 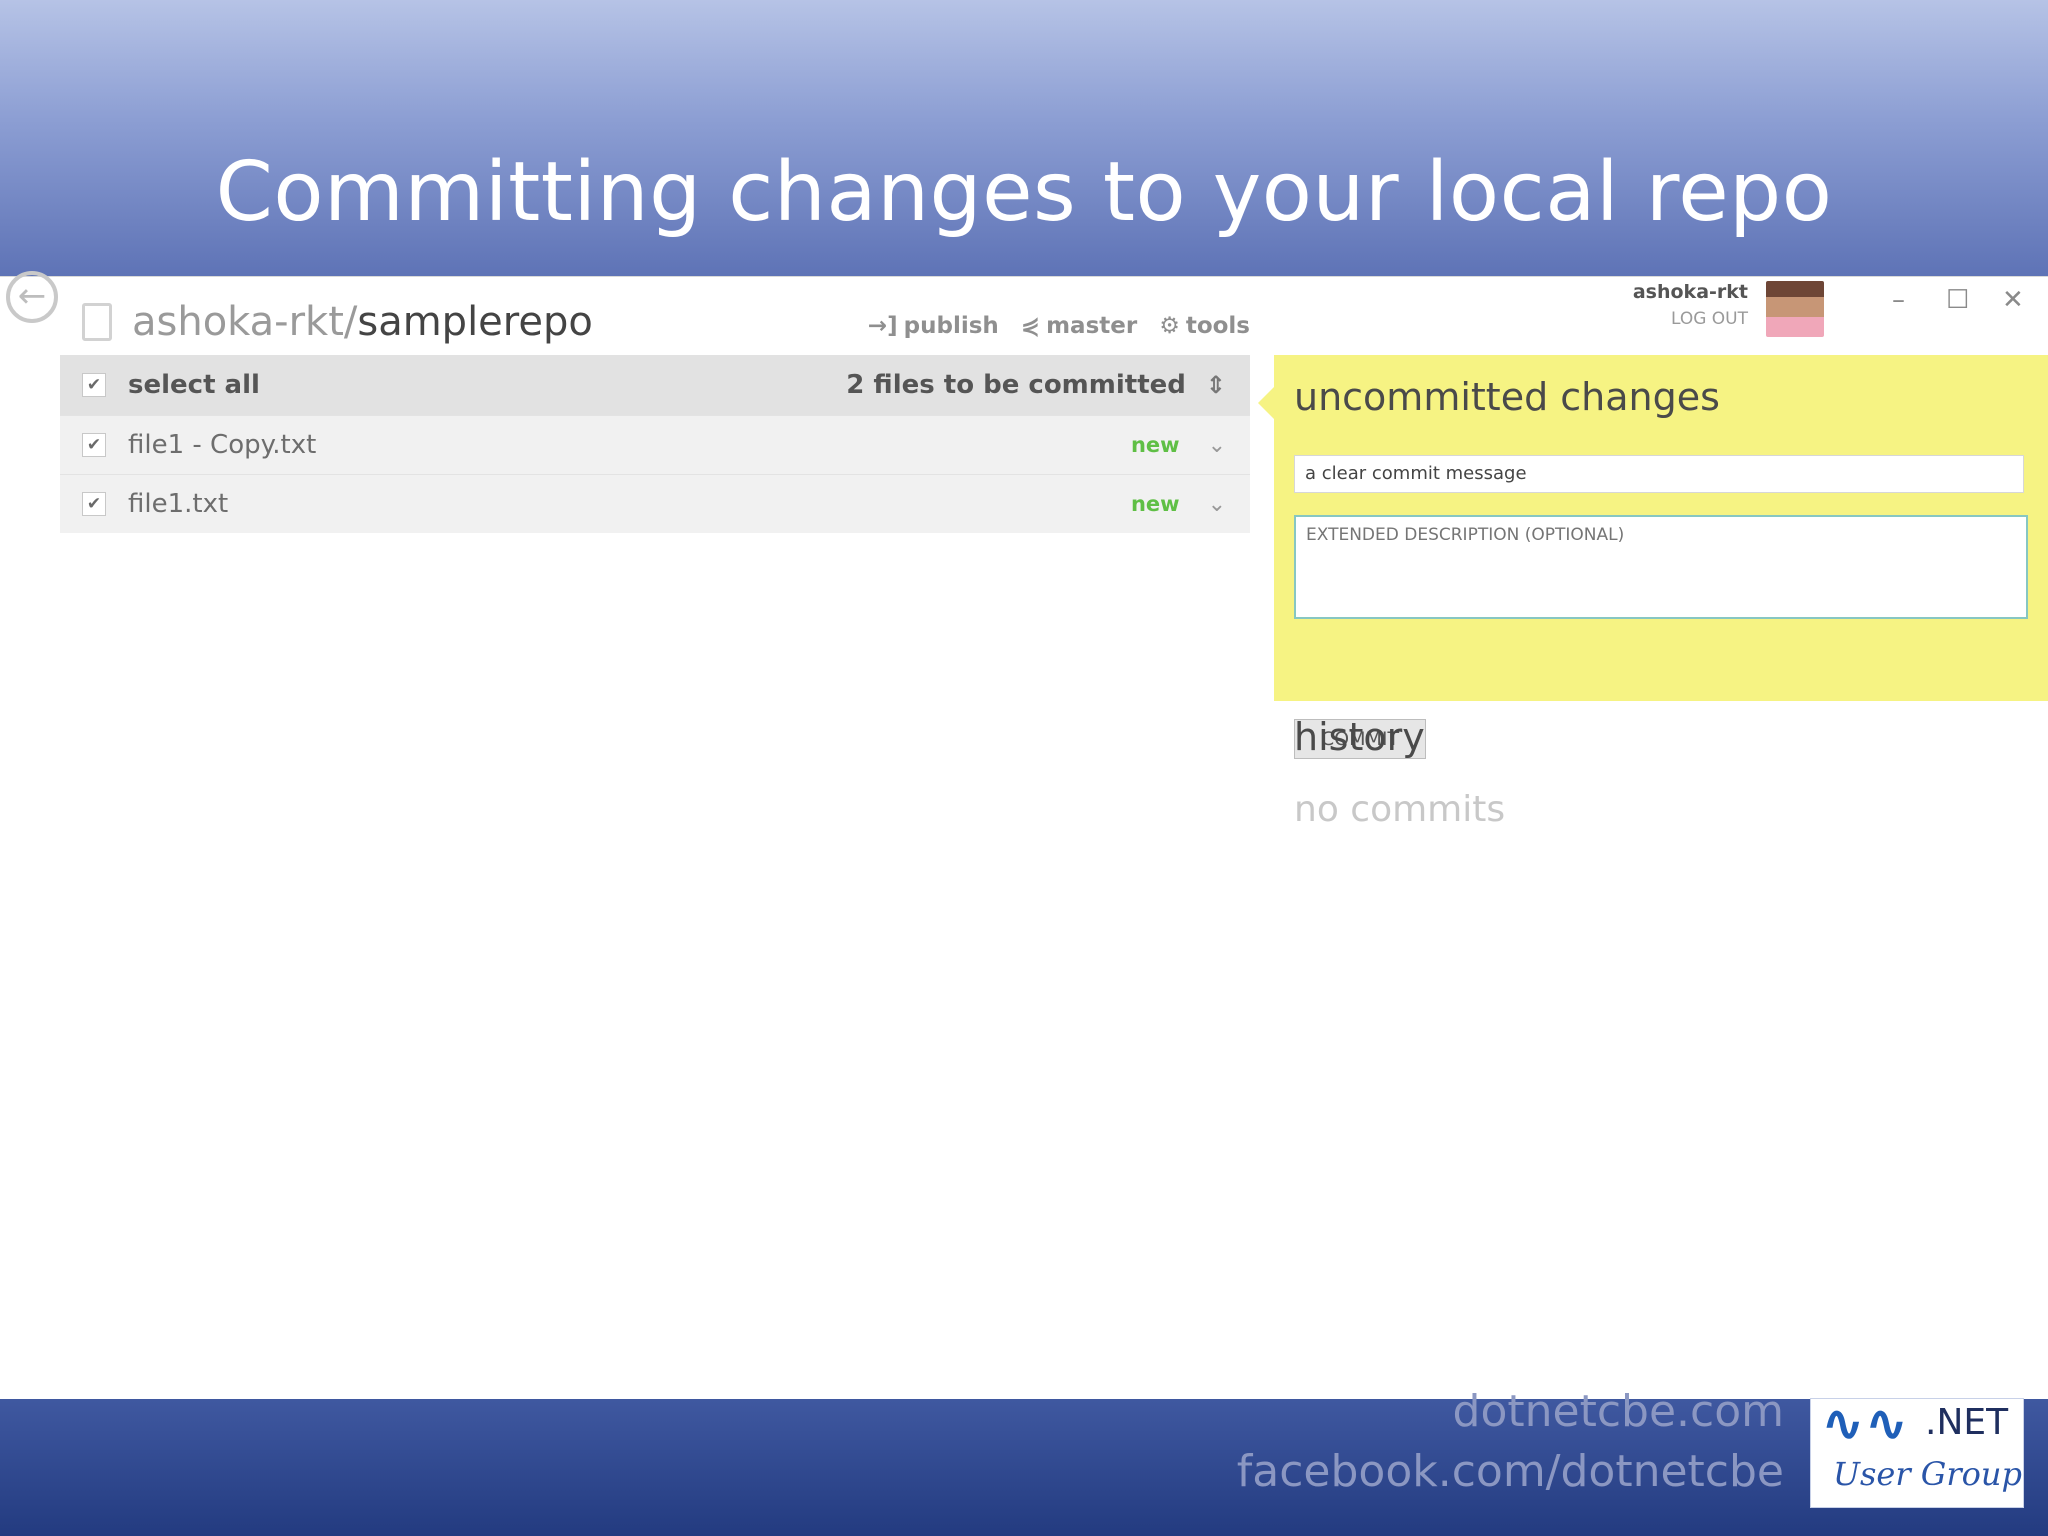 What do you see at coordinates (1928, 1474) in the screenshot?
I see `logo-group-text: User Group` at bounding box center [1928, 1474].